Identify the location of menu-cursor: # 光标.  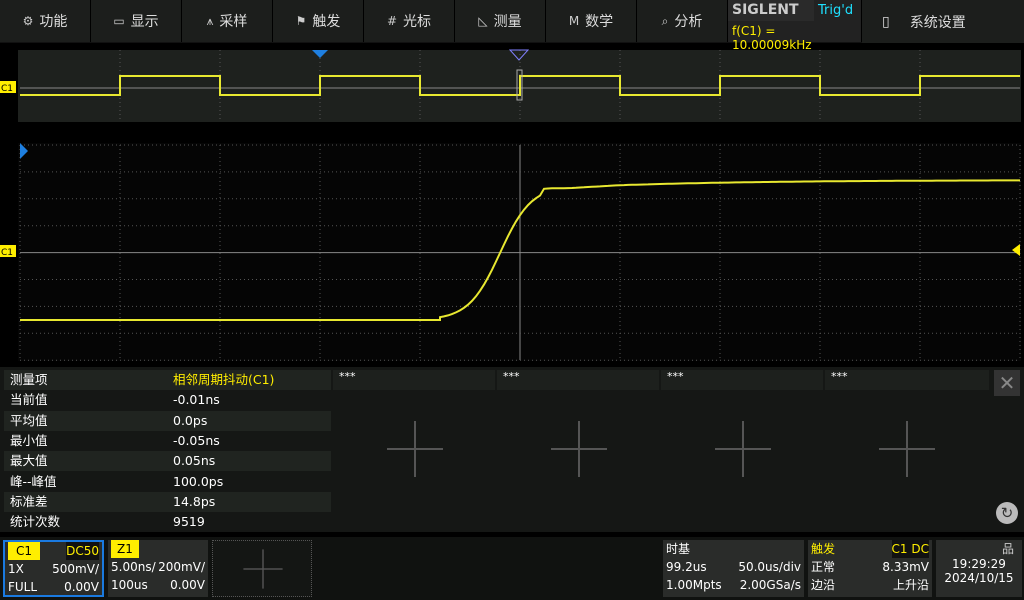
(409, 21).